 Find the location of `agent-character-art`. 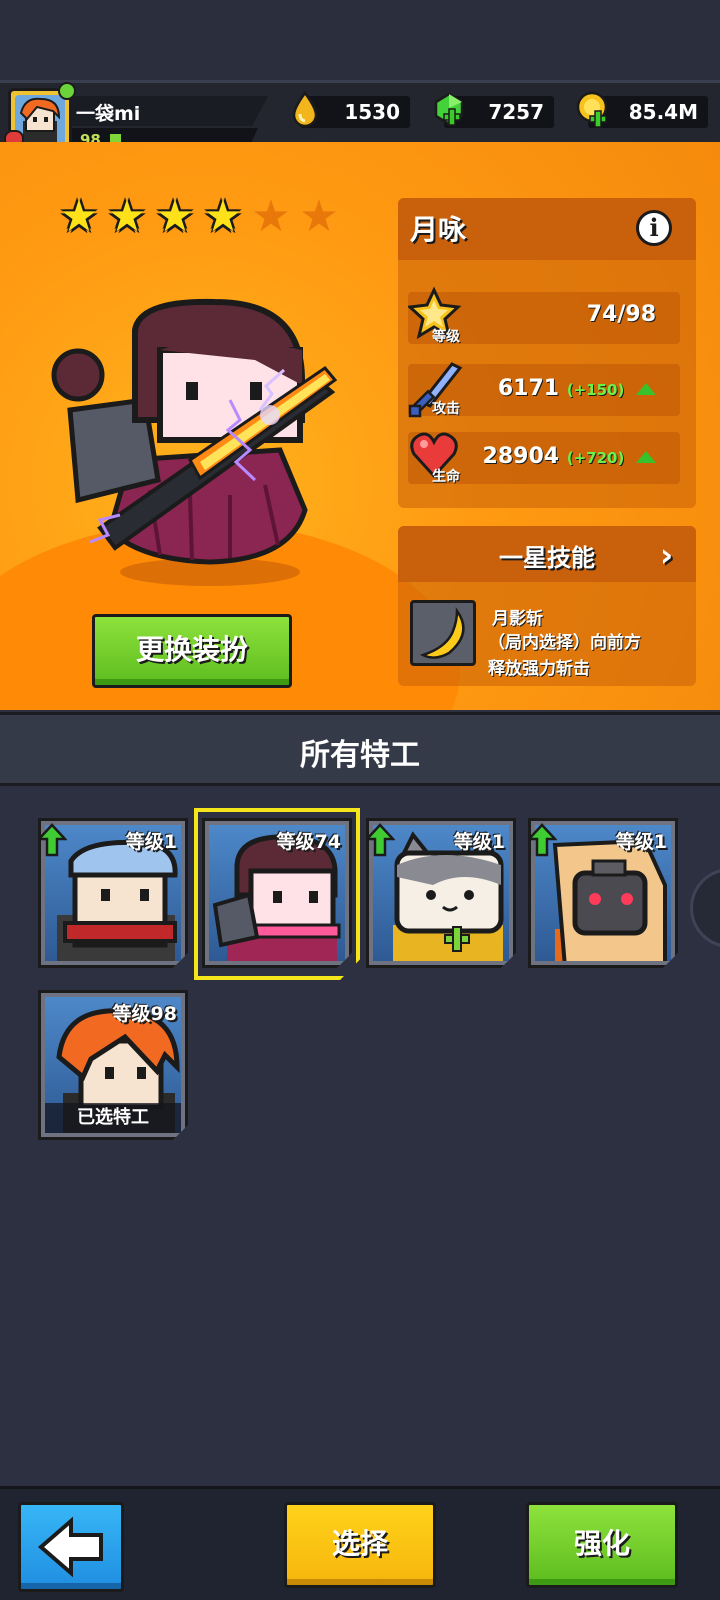

agent-character-art is located at coordinates (194, 442).